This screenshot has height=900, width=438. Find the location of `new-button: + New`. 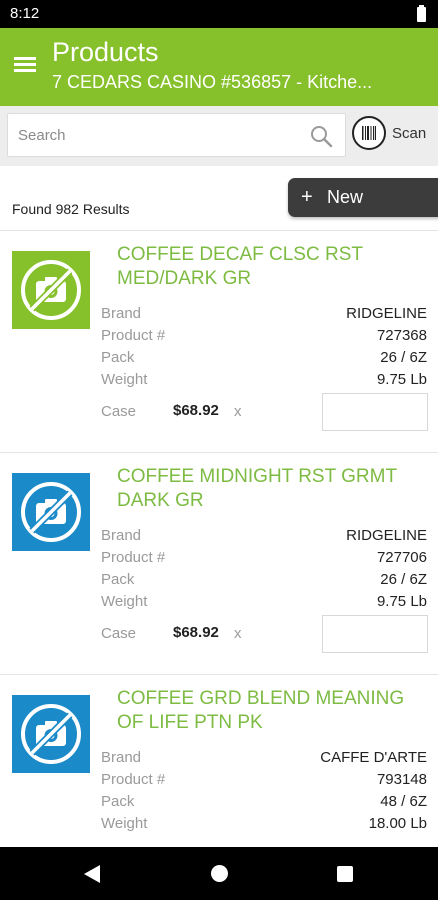

new-button: + New is located at coordinates (363, 197).